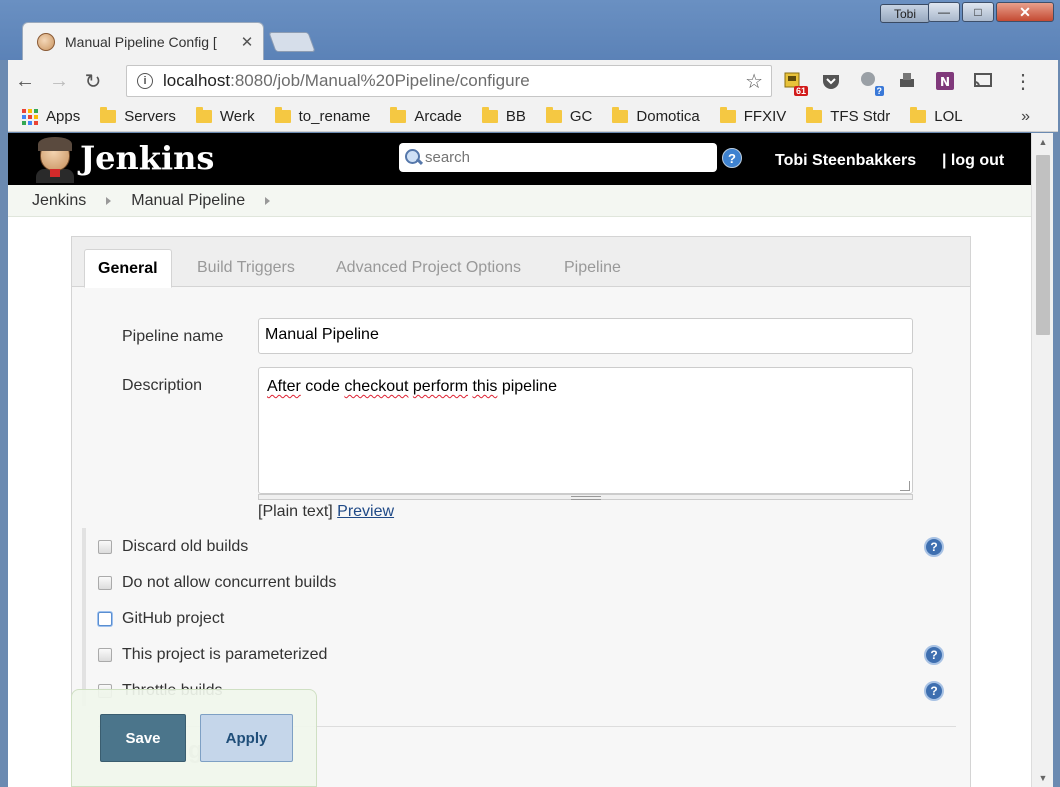 The image size is (1060, 787). What do you see at coordinates (1042, 460) in the screenshot?
I see `page-scrollbar: ▲ ▼` at bounding box center [1042, 460].